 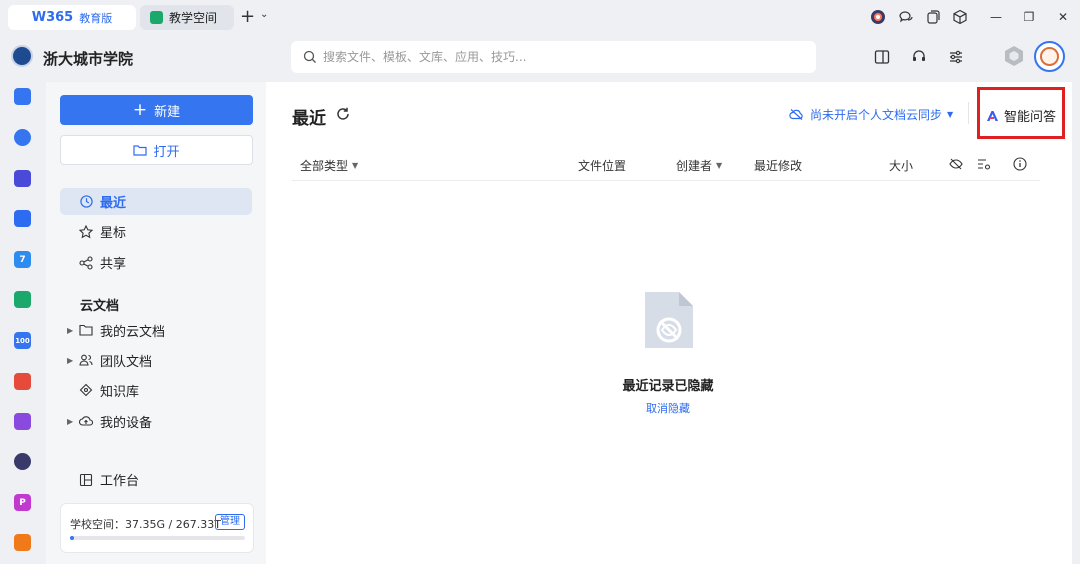 What do you see at coordinates (22, 96) in the screenshot?
I see `docs-app-icon` at bounding box center [22, 96].